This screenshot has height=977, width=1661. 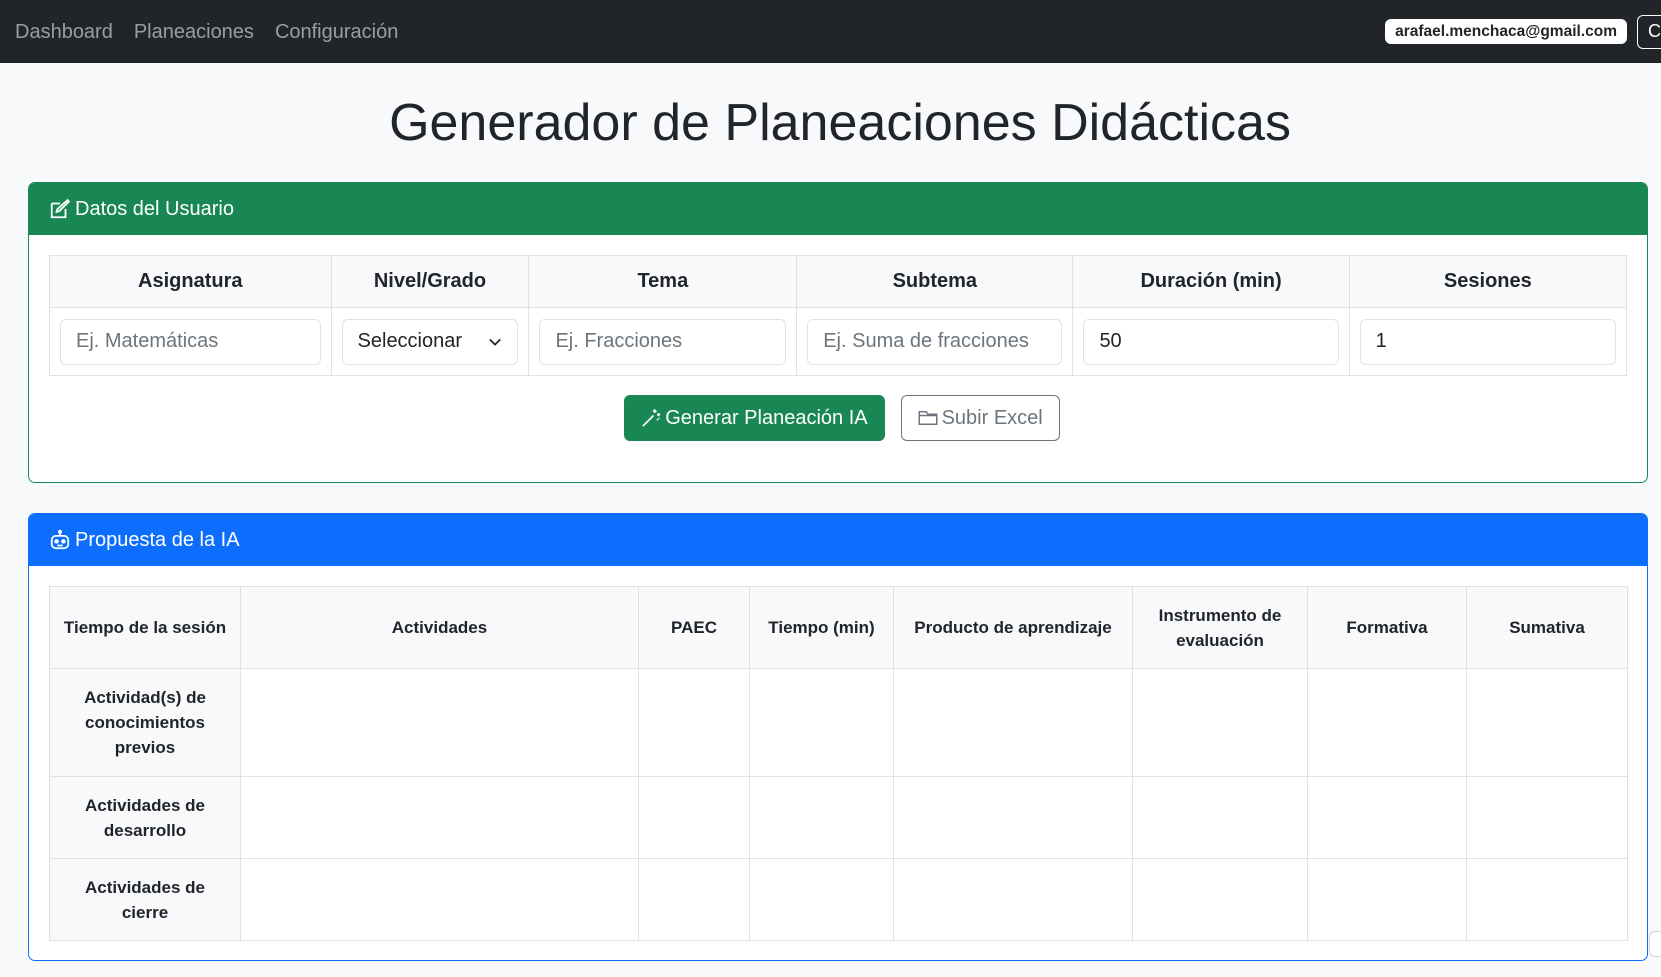 I want to click on chevron-down-icon, so click(x=495, y=342).